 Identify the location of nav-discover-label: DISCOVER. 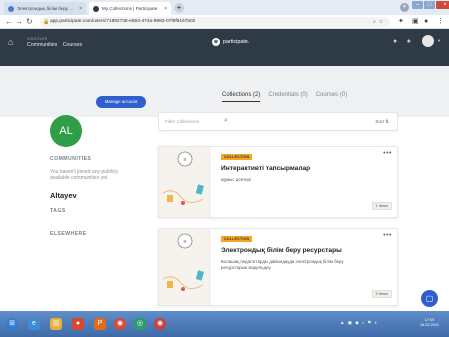
(37, 39).